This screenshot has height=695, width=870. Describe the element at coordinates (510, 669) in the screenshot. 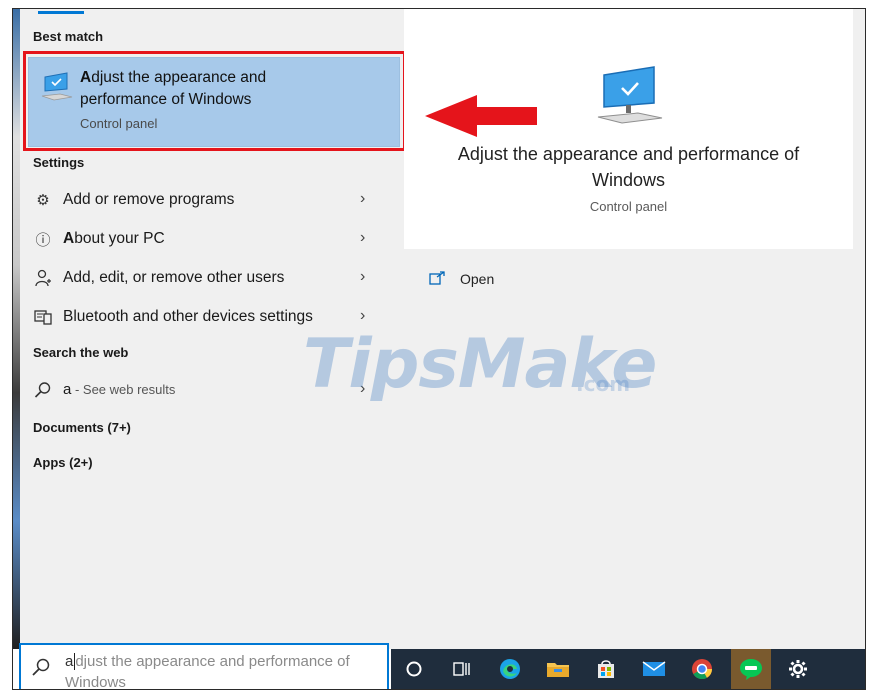

I see `edge-icon` at that location.